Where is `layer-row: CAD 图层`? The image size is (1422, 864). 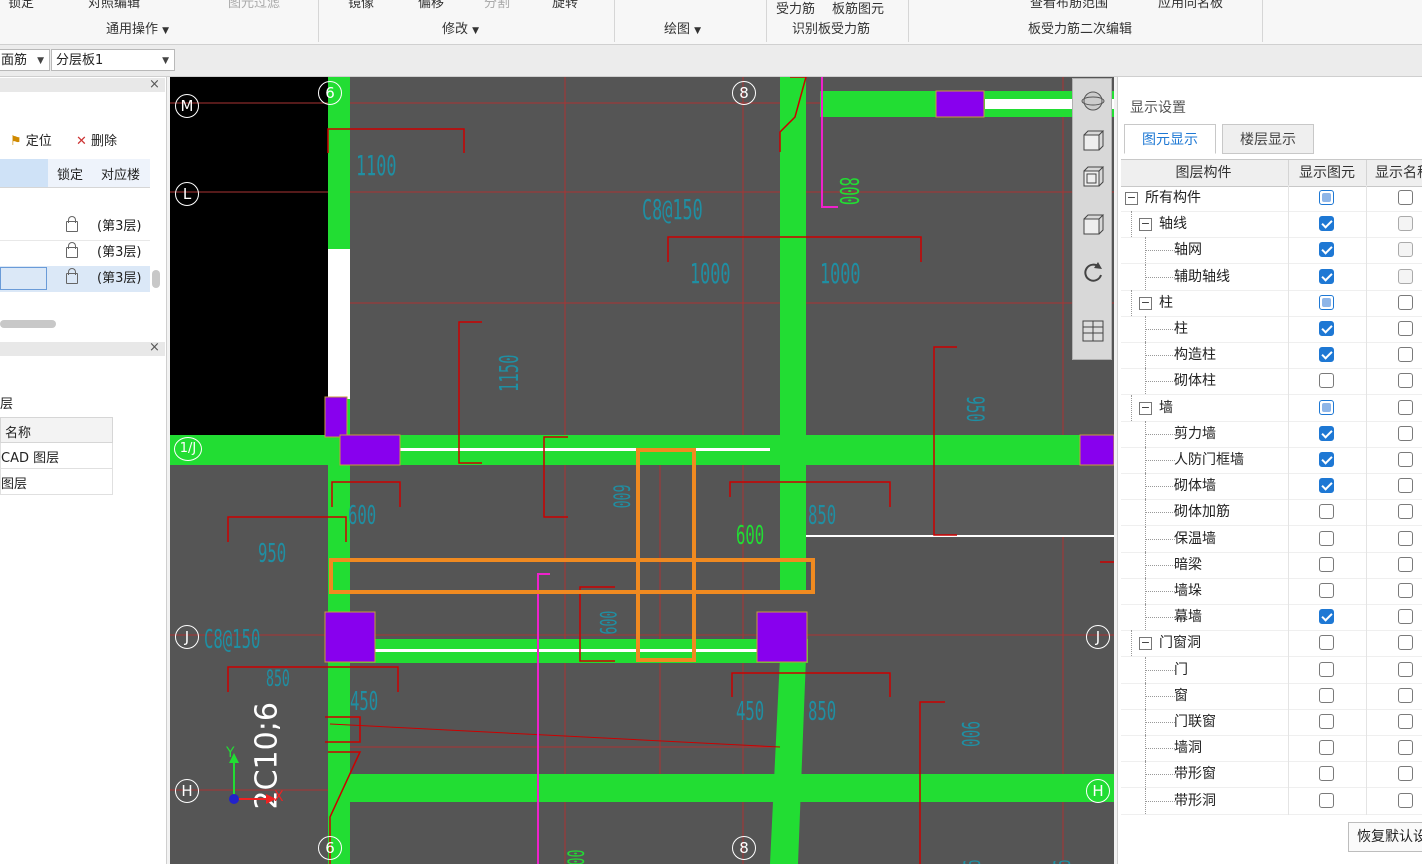
layer-row: CAD 图层 is located at coordinates (56, 456).